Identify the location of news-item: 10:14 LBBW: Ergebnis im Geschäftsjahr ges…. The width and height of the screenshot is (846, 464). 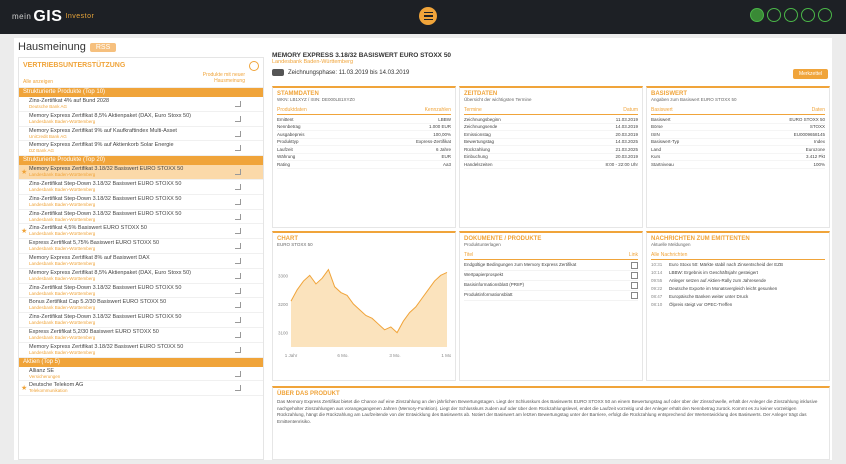
(738, 273).